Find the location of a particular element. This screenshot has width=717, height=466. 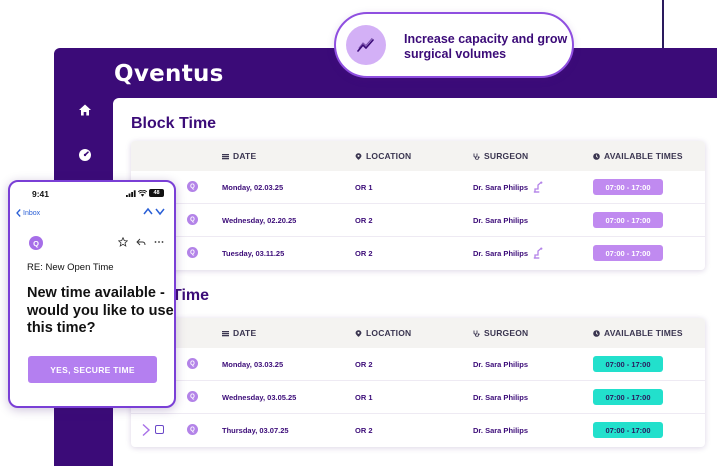

more-icon is located at coordinates (159, 242).